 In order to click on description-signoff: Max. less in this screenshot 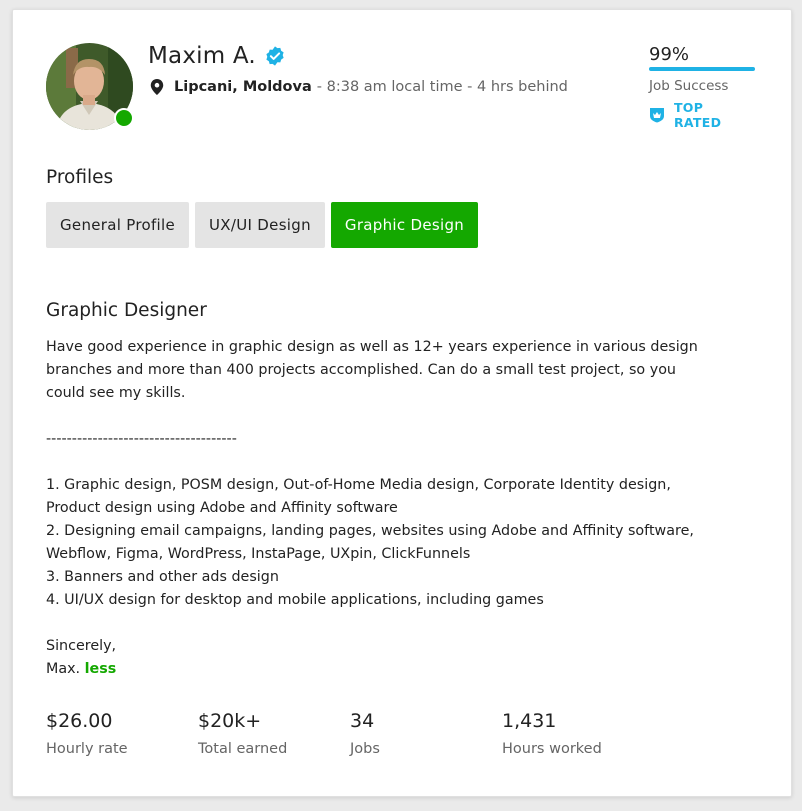, I will do `click(396, 669)`.